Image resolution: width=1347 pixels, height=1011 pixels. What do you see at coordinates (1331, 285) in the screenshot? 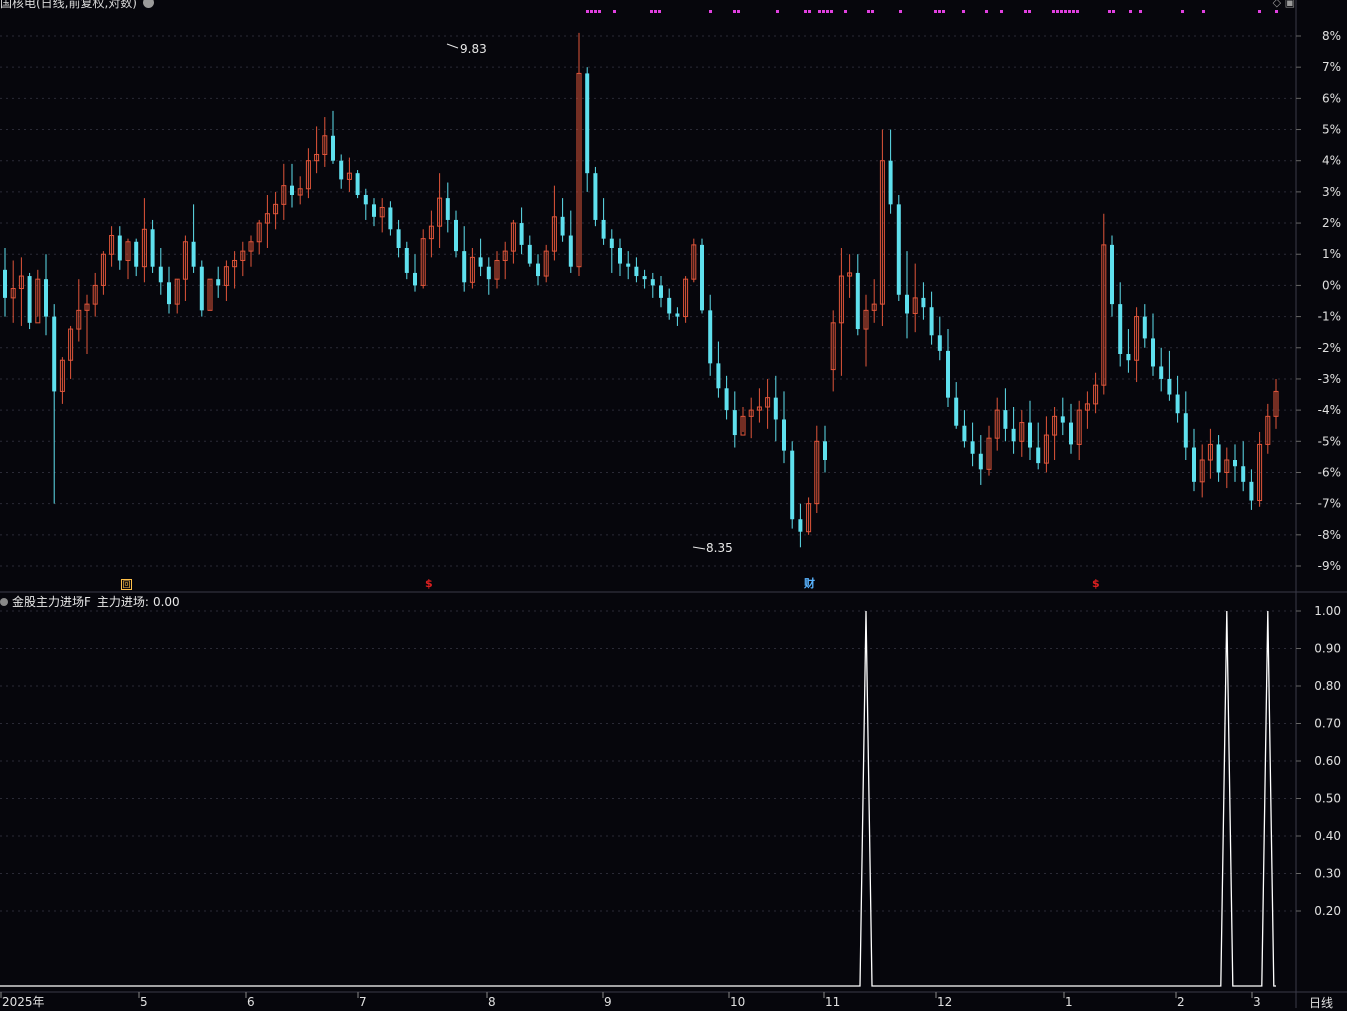
I see `y-tick-label: 0%` at bounding box center [1331, 285].